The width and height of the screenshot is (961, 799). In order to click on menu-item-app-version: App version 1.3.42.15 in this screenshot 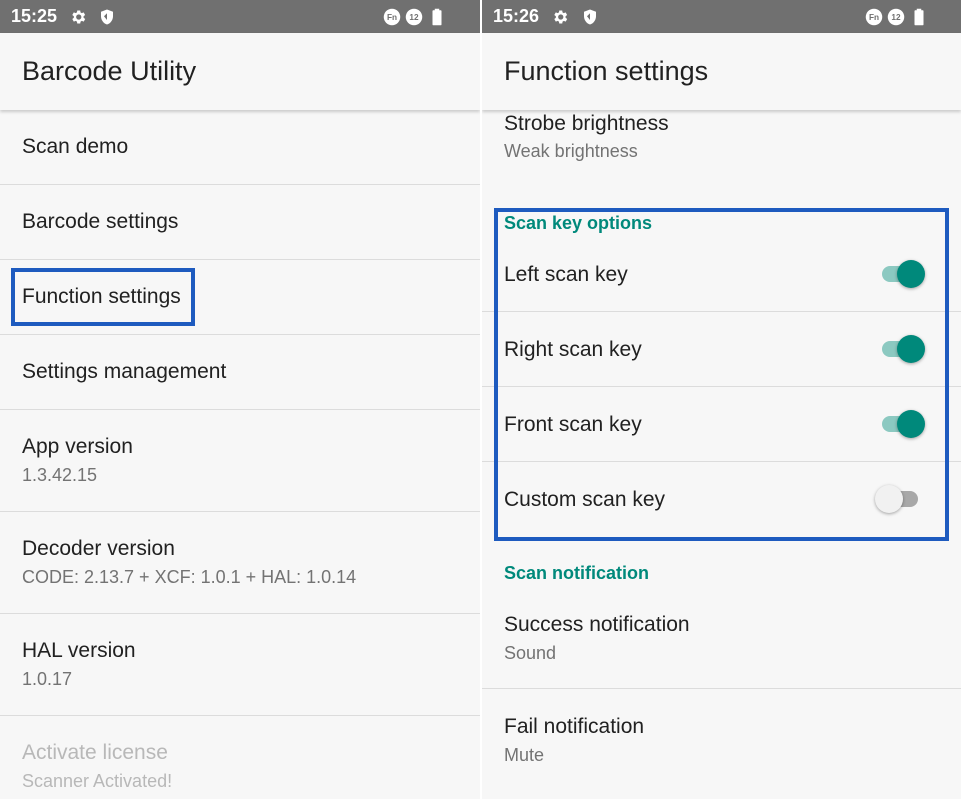, I will do `click(240, 461)`.